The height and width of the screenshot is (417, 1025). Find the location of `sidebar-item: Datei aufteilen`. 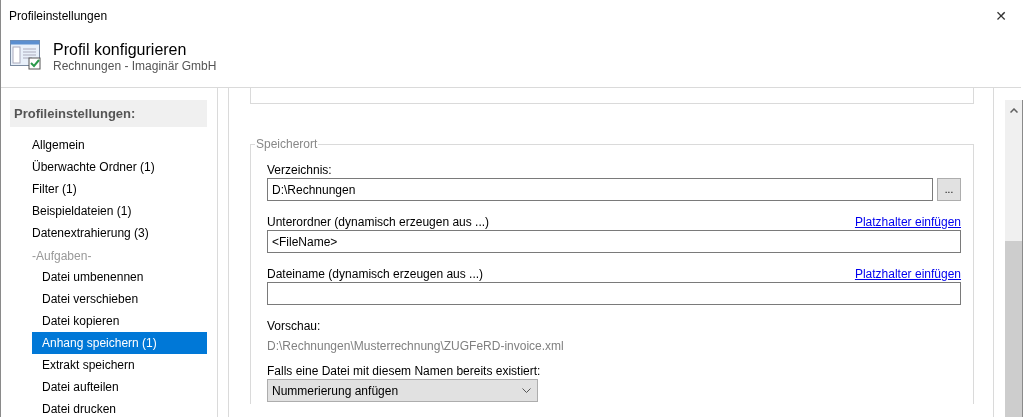

sidebar-item: Datei aufteilen is located at coordinates (108, 387).